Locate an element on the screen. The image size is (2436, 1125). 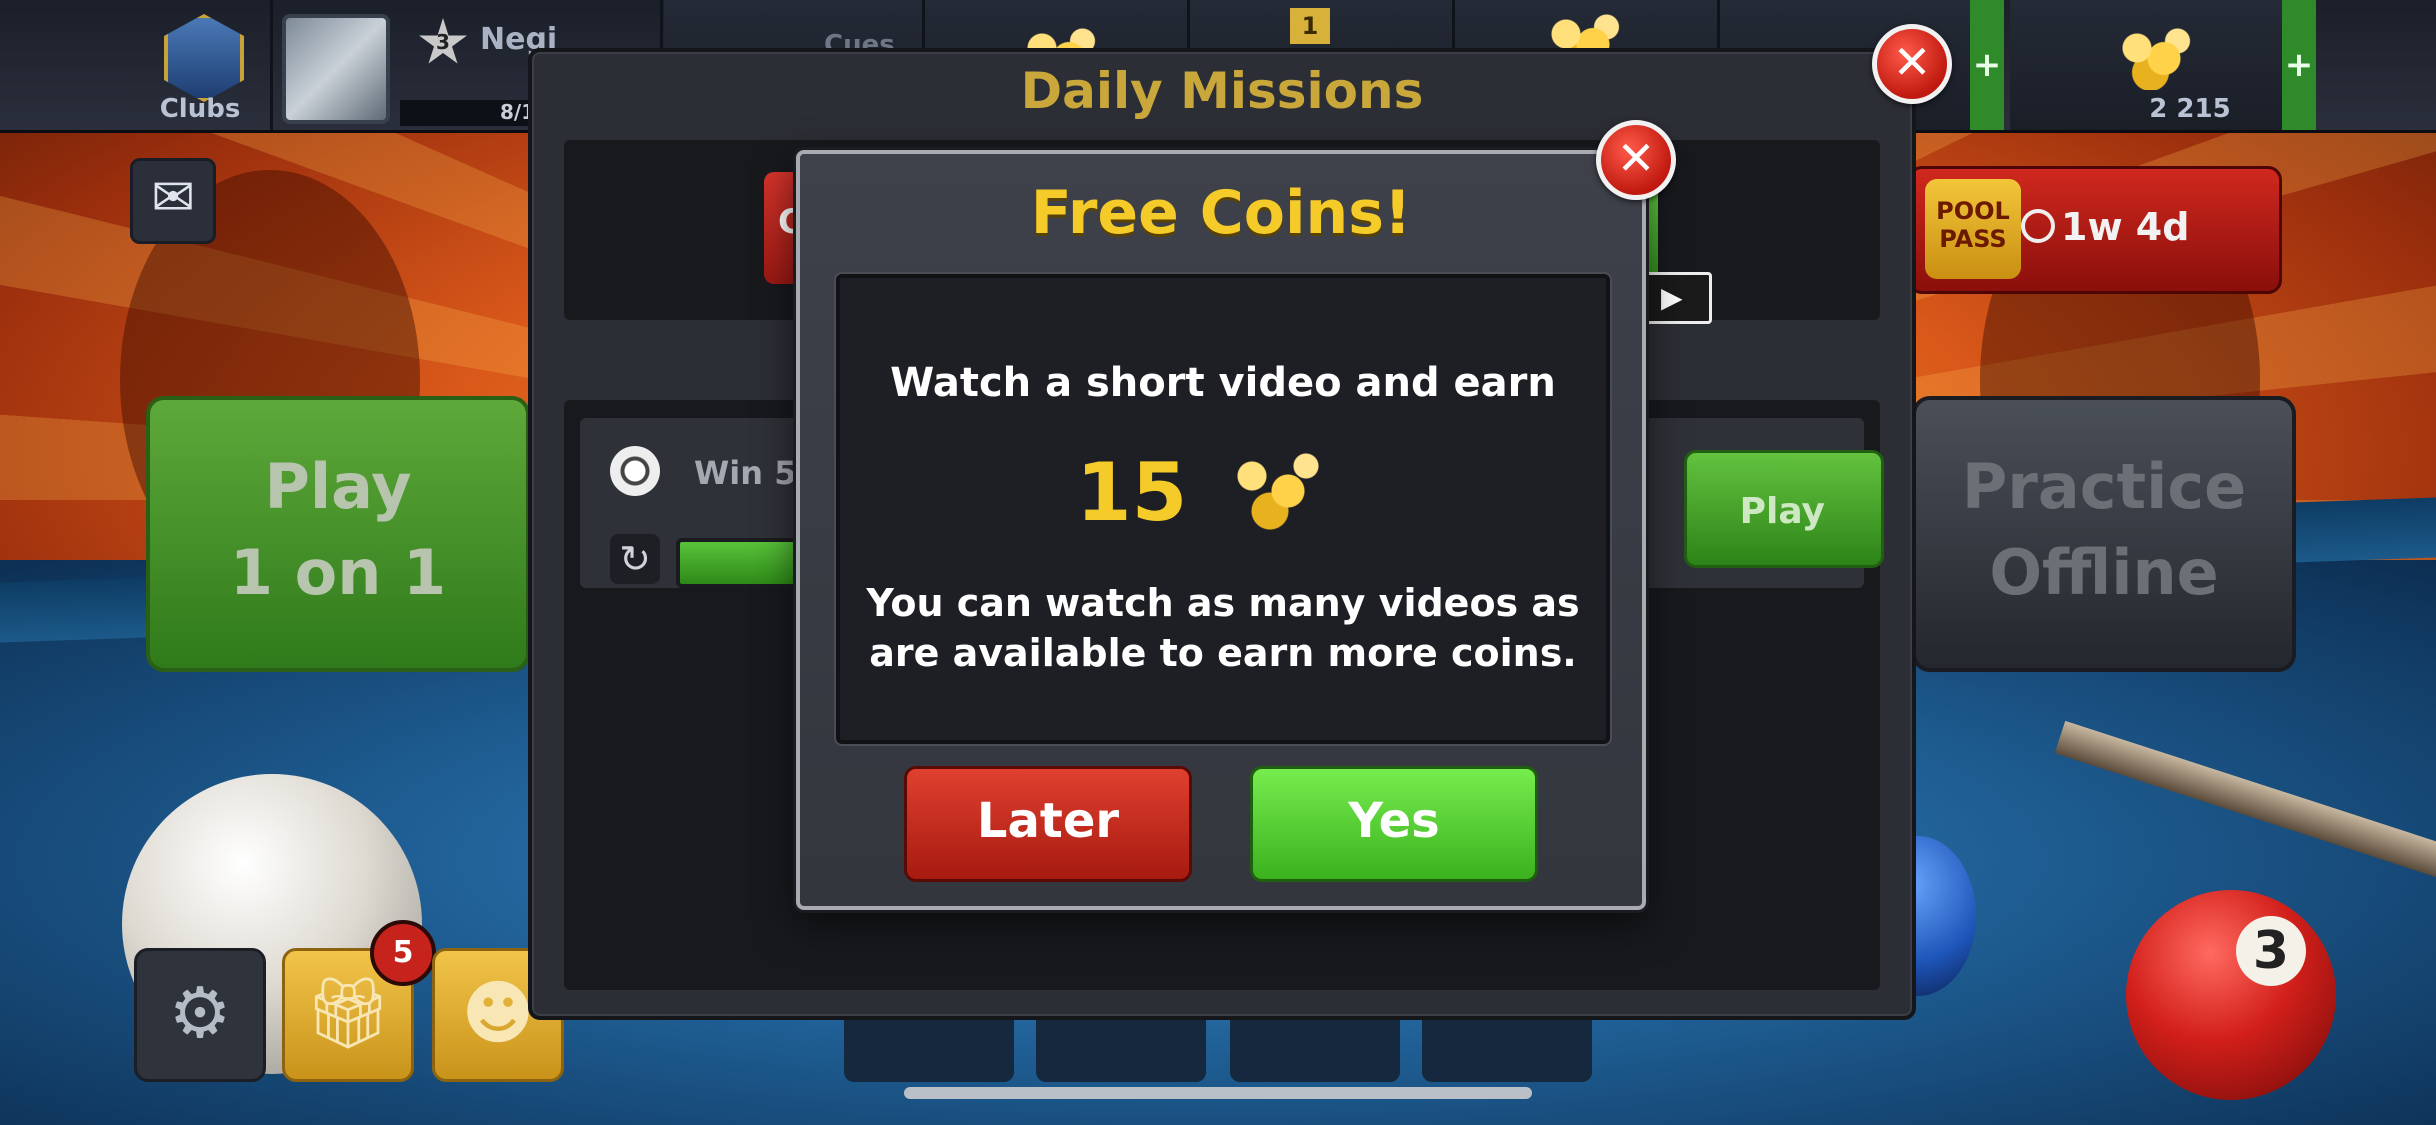
free-coins-line1: Watch a short video and earn is located at coordinates (1223, 383).